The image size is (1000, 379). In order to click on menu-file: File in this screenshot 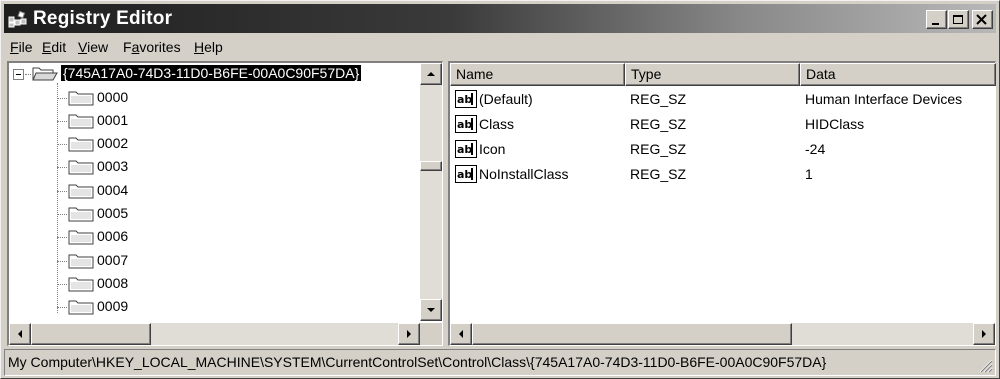, I will do `click(21, 47)`.